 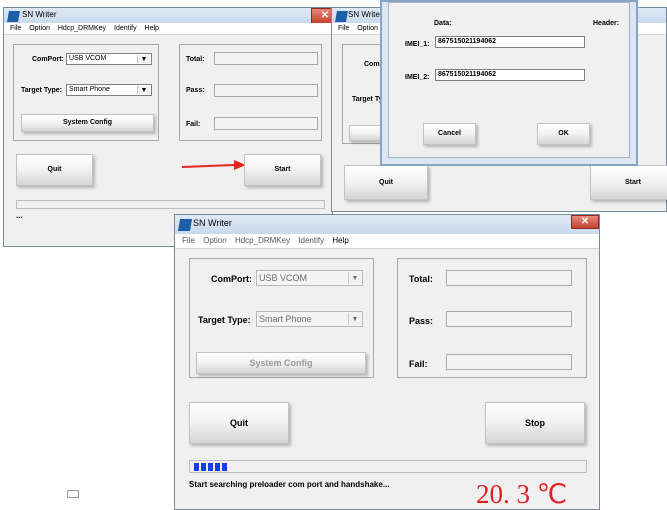 I want to click on red-arrow-icon, so click(x=213, y=165).